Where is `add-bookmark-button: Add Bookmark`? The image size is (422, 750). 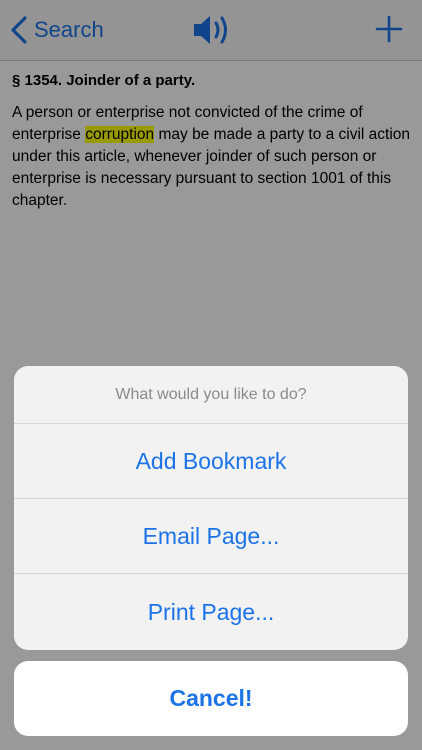
add-bookmark-button: Add Bookmark is located at coordinates (211, 461).